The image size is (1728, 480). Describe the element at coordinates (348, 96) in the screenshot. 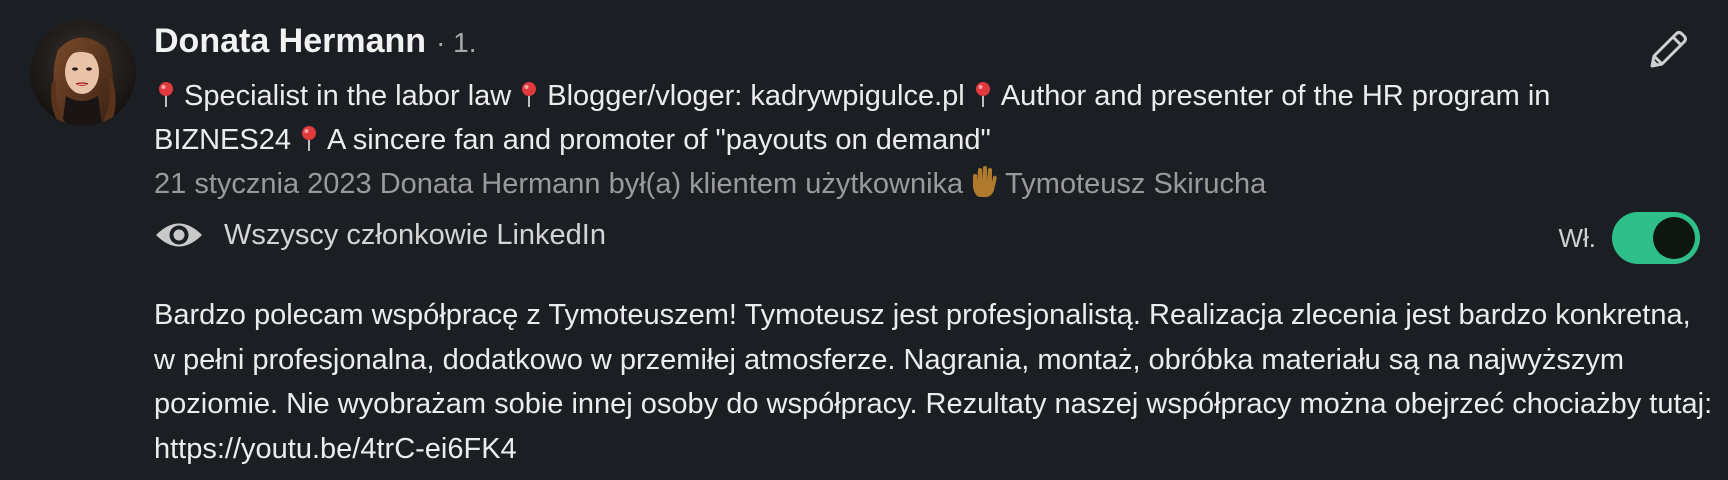

I see `headline-part: Specialist in the labor law` at that location.